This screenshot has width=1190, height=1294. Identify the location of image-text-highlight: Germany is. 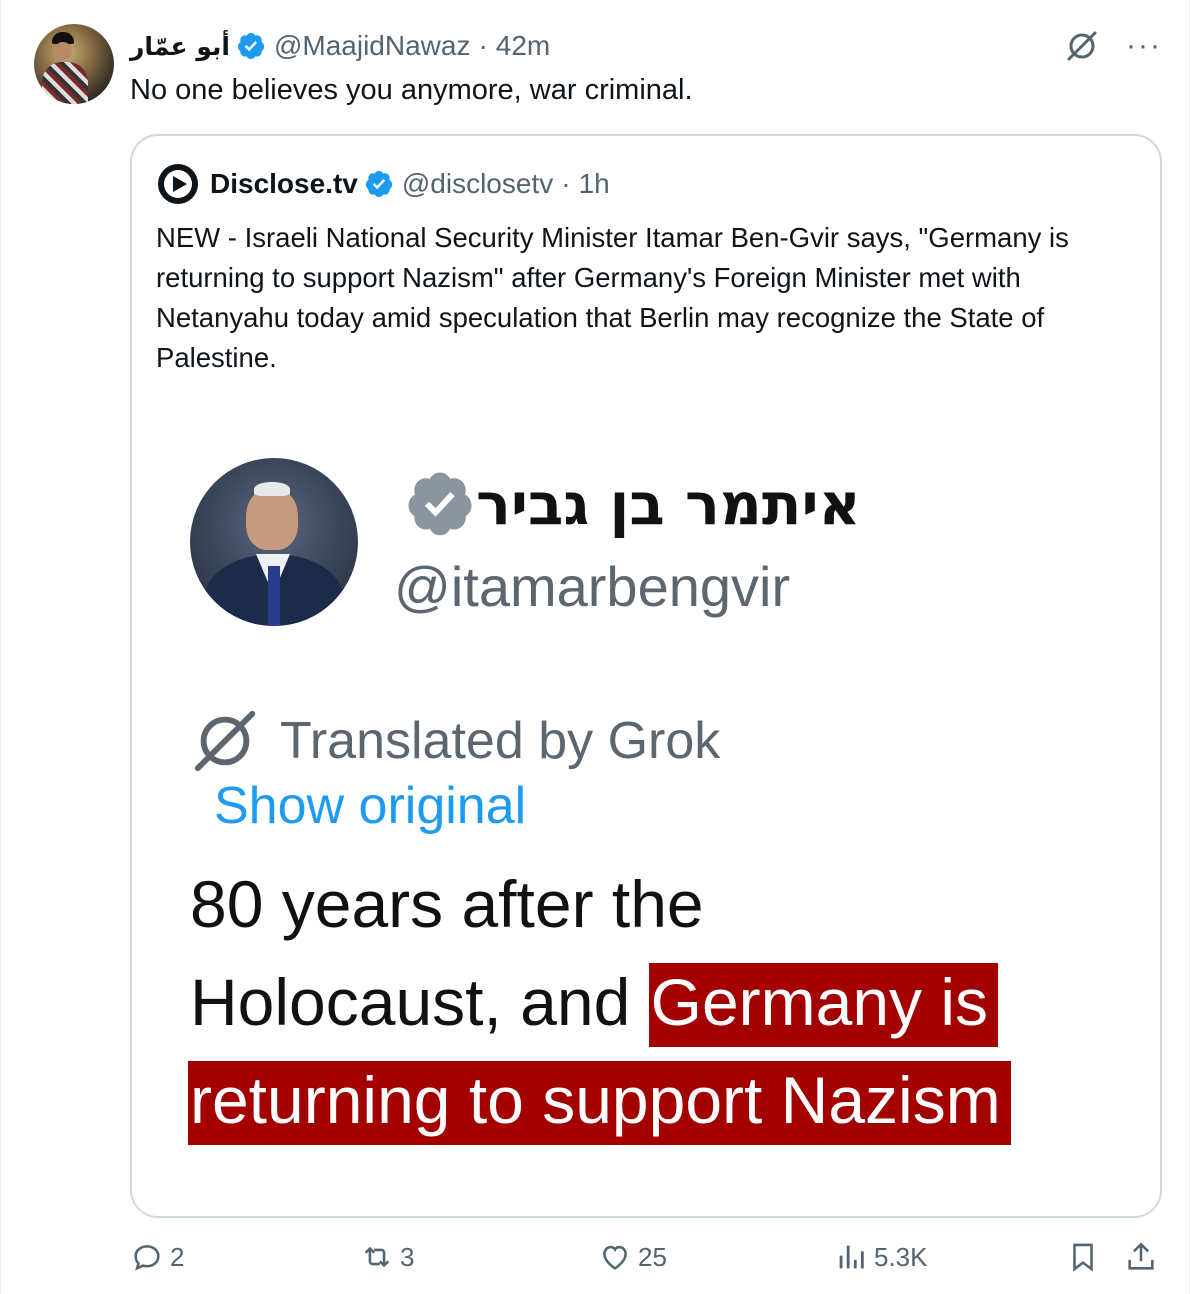
(823, 1005).